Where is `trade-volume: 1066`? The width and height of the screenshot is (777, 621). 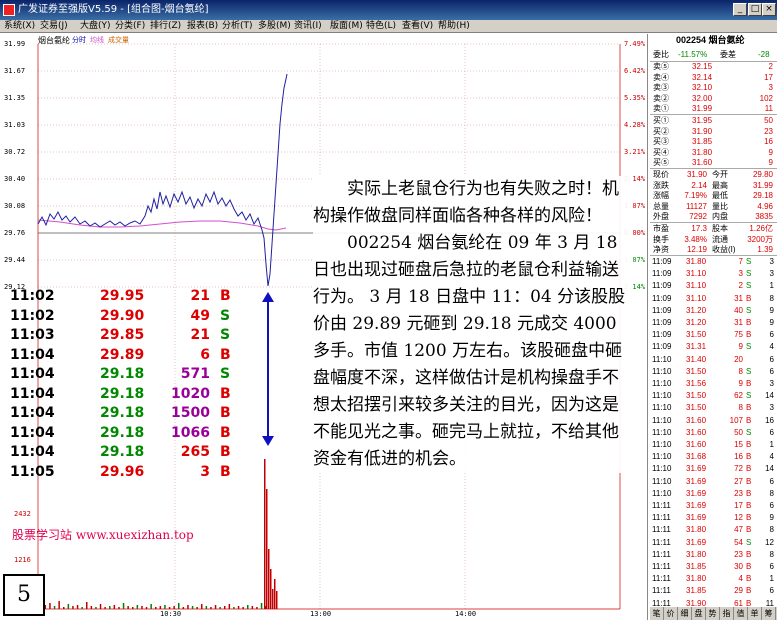 trade-volume: 1066 is located at coordinates (190, 432).